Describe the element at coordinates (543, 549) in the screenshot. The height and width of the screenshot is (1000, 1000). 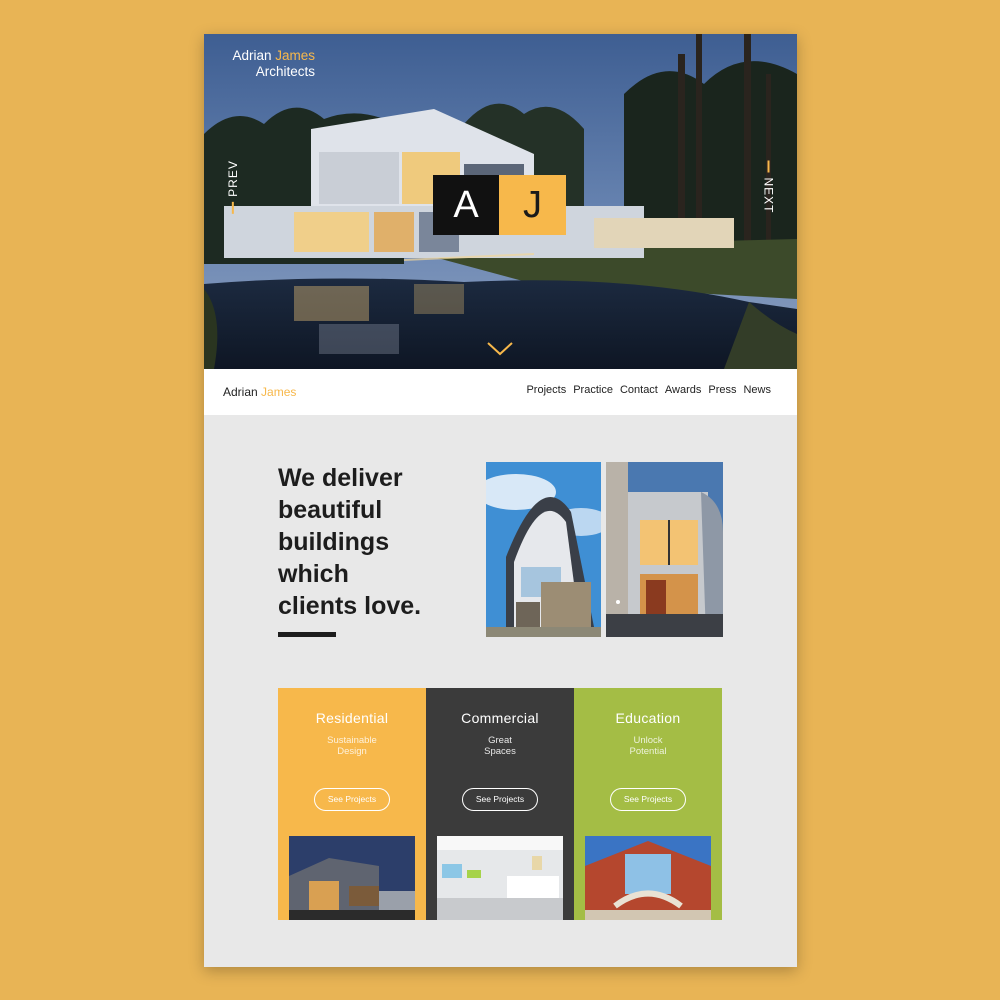
I see `feature-photo-curved-roof` at that location.